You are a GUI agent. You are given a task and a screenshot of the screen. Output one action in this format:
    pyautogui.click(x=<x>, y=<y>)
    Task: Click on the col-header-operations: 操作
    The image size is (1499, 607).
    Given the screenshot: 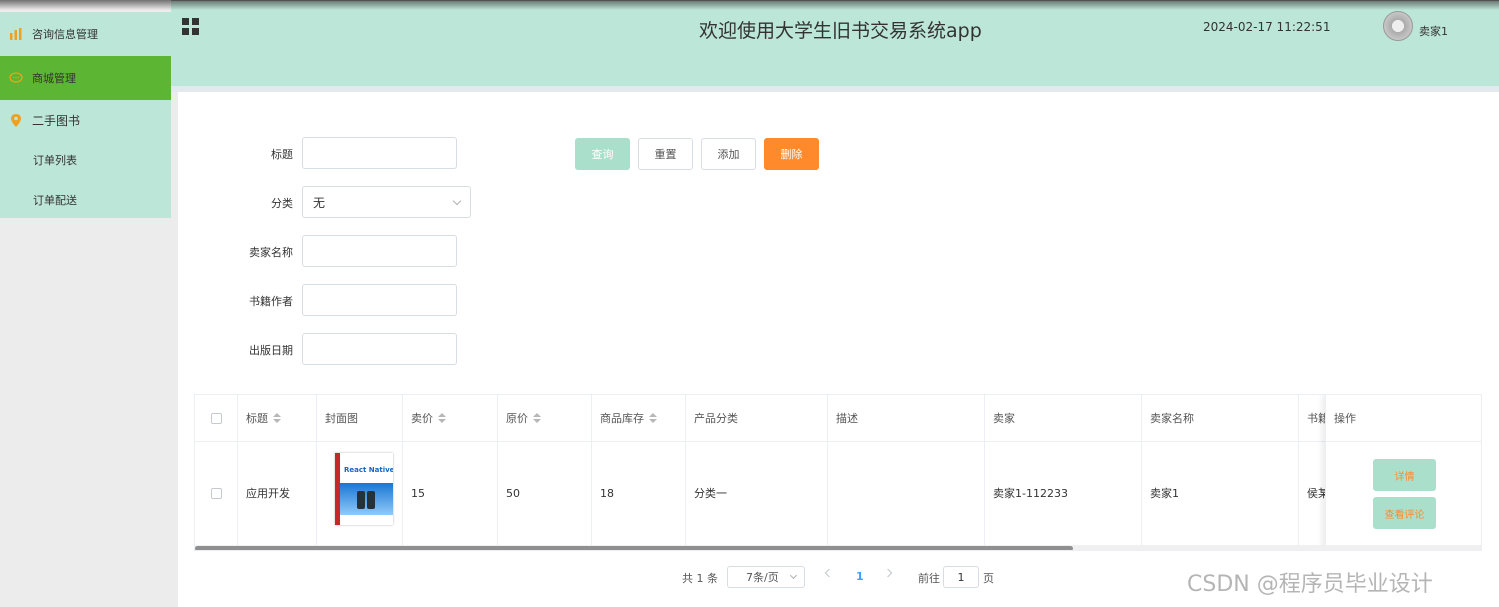 What is the action you would take?
    pyautogui.click(x=1345, y=418)
    